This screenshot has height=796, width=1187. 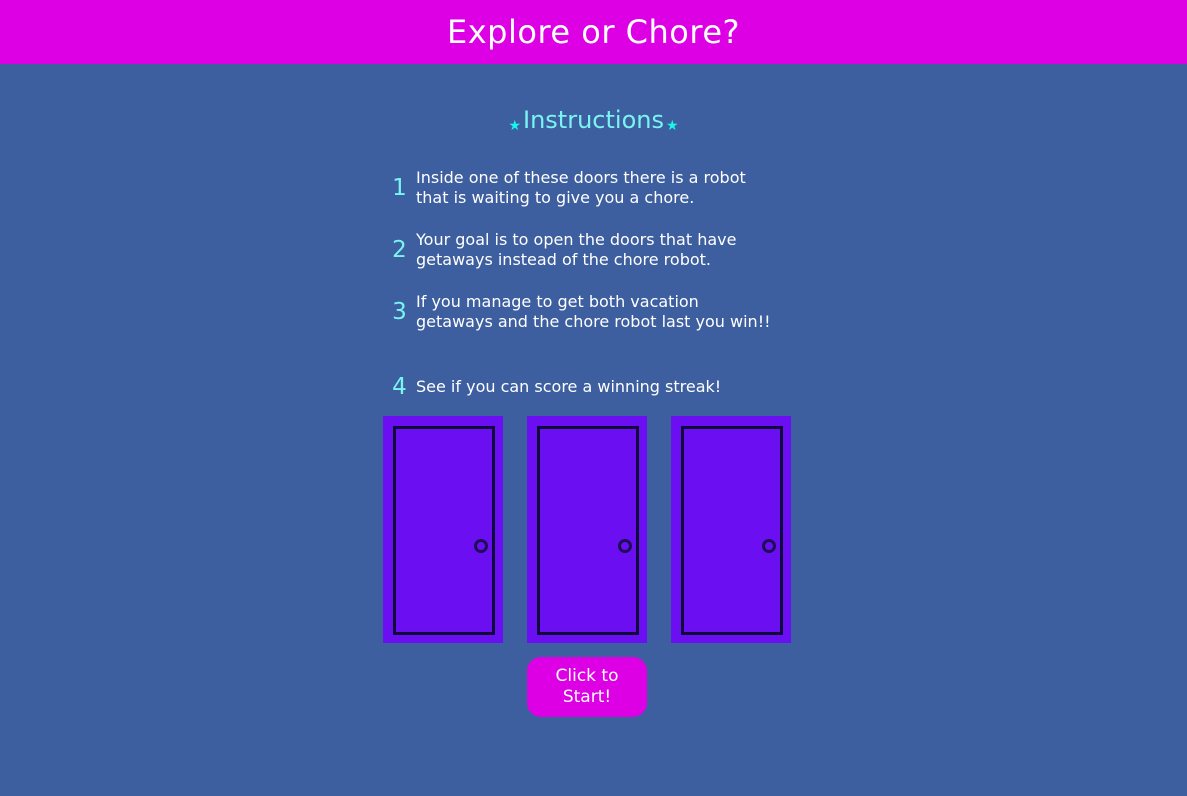 I want to click on step-text: See if you can score a winning streak!, so click(x=569, y=386).